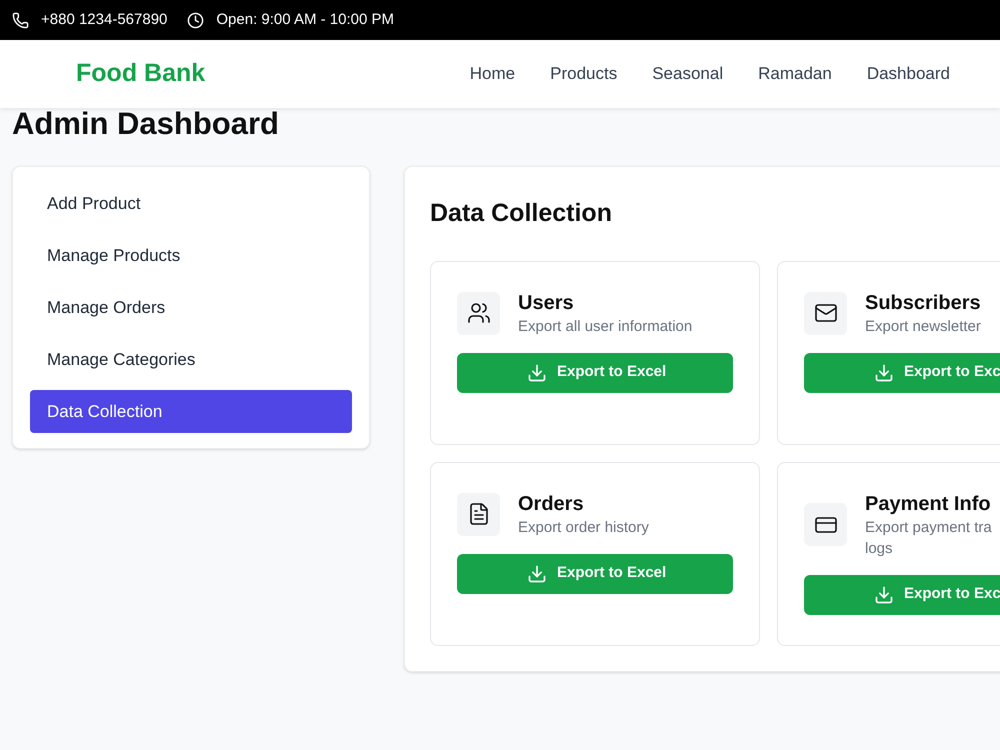 Image resolution: width=1000 pixels, height=750 pixels. Describe the element at coordinates (551, 504) in the screenshot. I see `card-title: Orders` at that location.